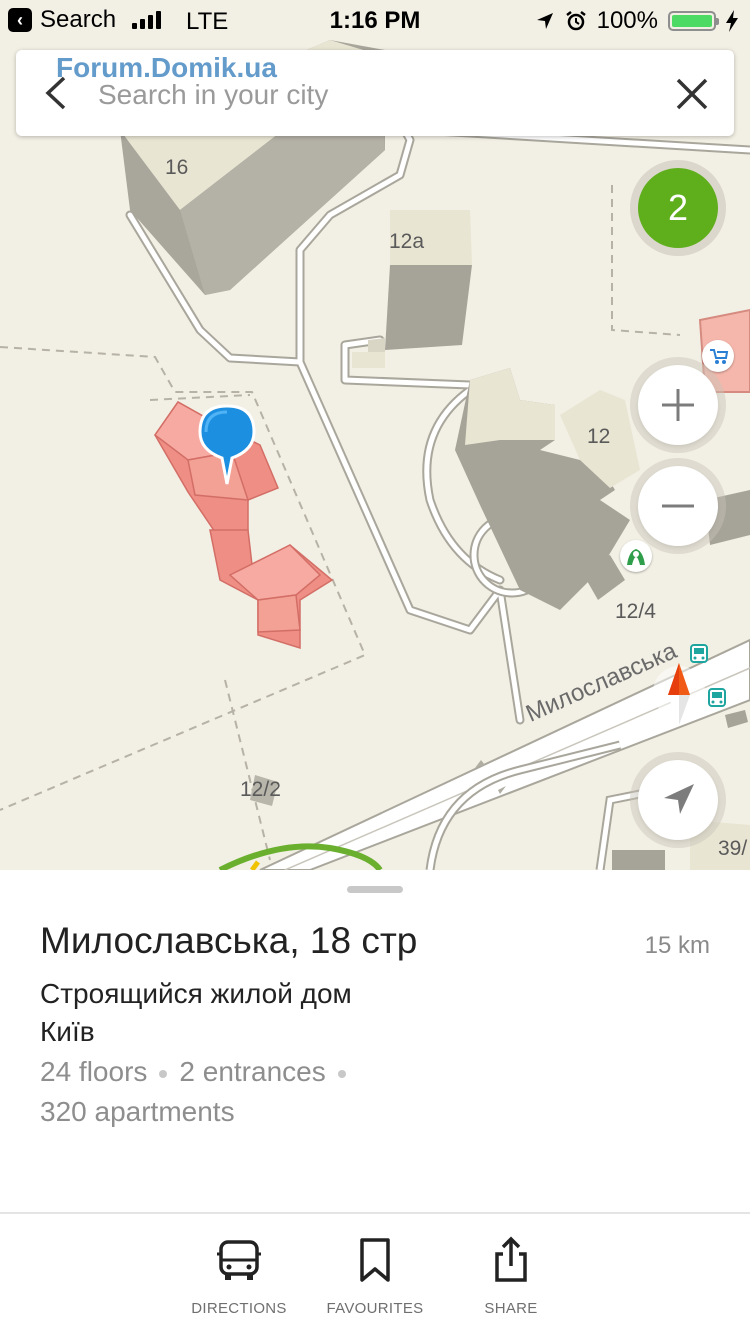  I want to click on share-label: SHARE, so click(511, 1308).